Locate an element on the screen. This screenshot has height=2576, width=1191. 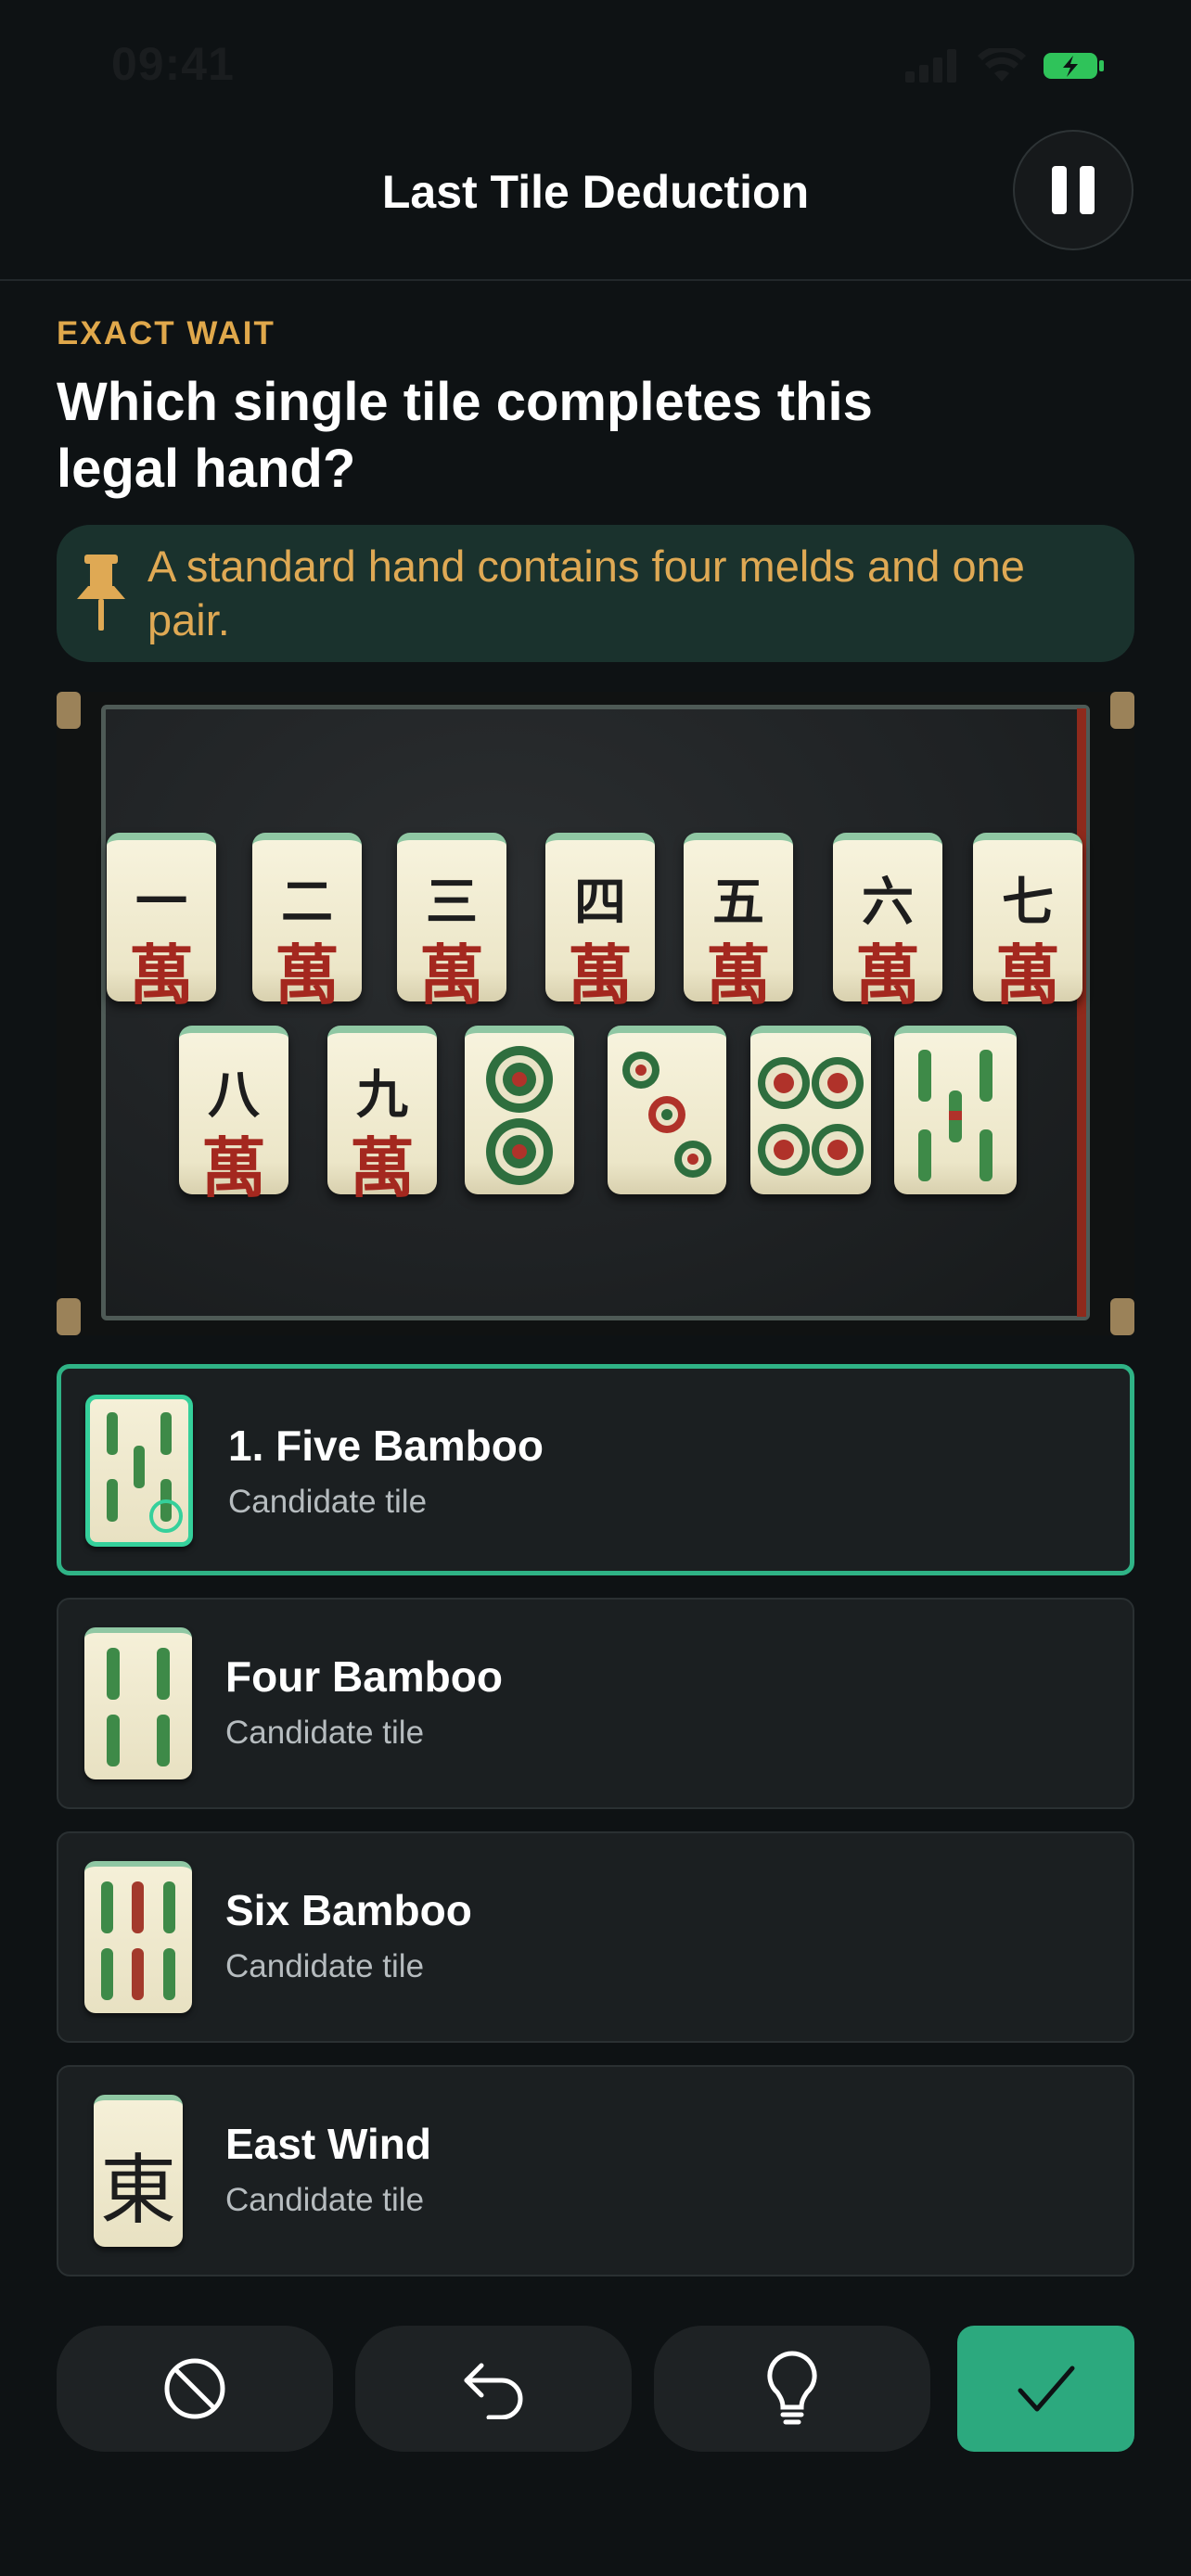
undo-button is located at coordinates (493, 2389).